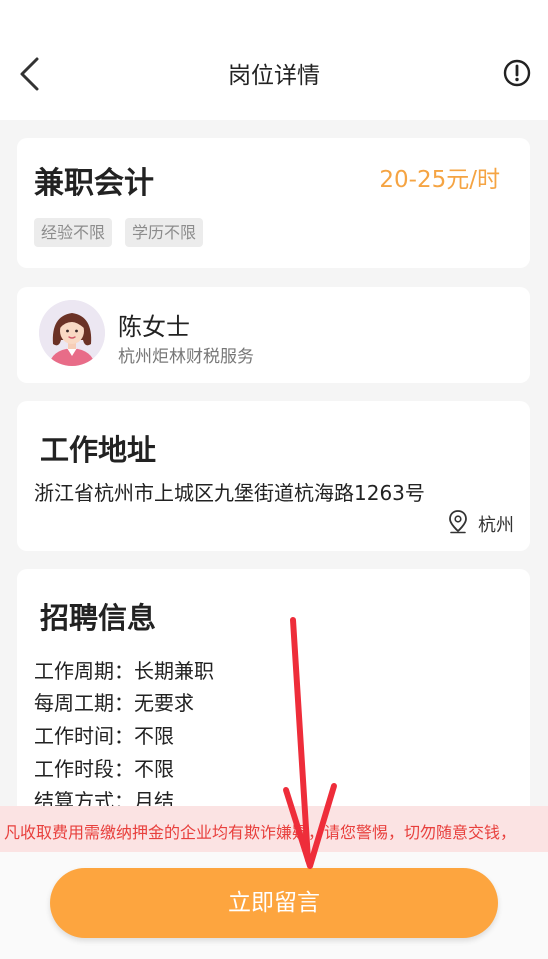 This screenshot has width=548, height=959. What do you see at coordinates (496, 525) in the screenshot?
I see `city-label: 杭州` at bounding box center [496, 525].